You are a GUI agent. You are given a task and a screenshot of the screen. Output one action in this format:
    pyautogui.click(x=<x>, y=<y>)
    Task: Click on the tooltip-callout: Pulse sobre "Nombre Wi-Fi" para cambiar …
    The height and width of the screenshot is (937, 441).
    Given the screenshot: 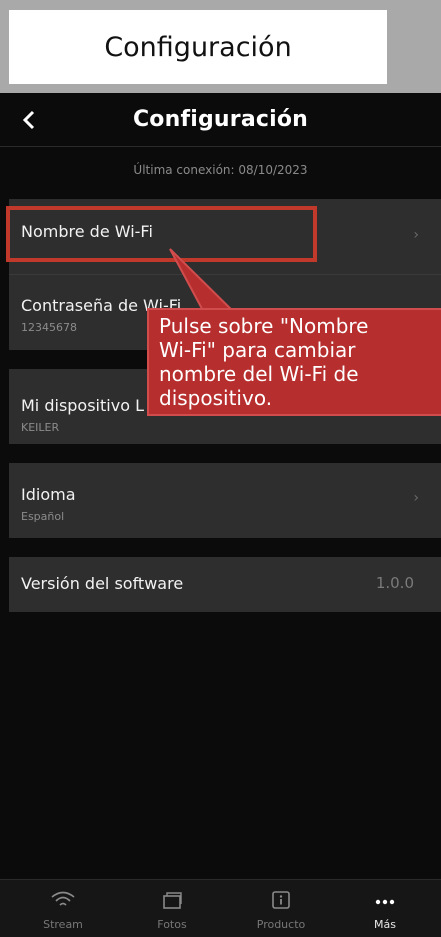 What is the action you would take?
    pyautogui.click(x=294, y=362)
    